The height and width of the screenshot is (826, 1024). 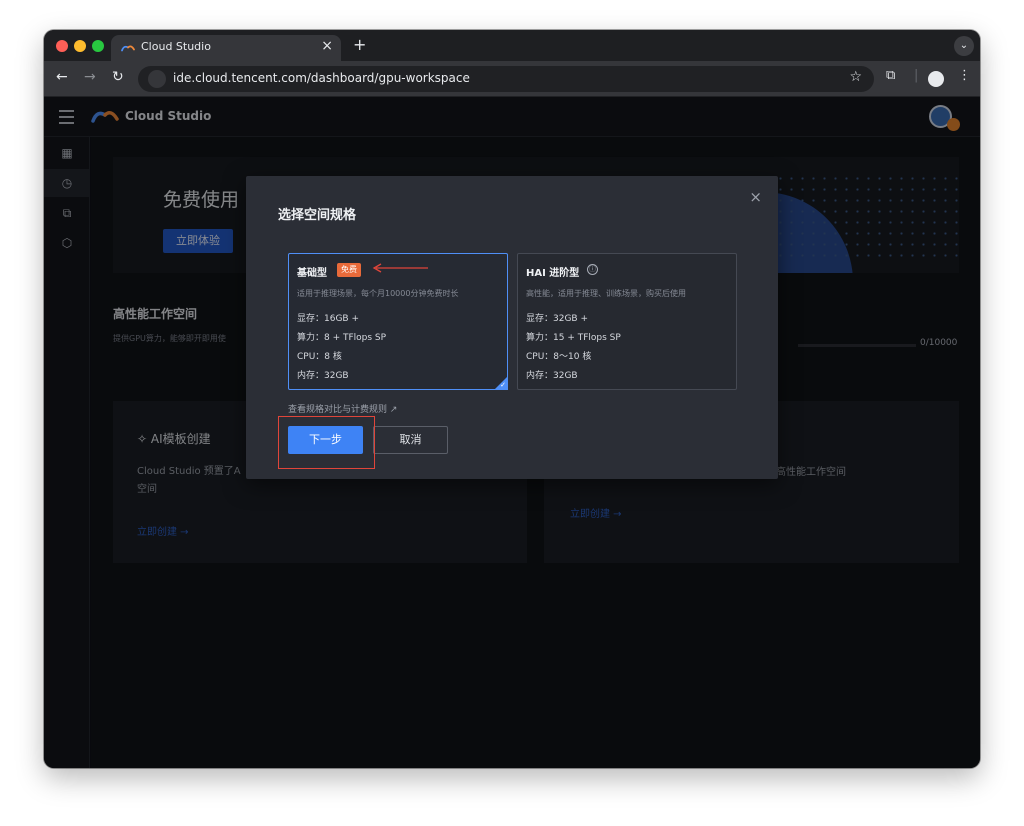 I want to click on free-badge: 免费, so click(x=349, y=270).